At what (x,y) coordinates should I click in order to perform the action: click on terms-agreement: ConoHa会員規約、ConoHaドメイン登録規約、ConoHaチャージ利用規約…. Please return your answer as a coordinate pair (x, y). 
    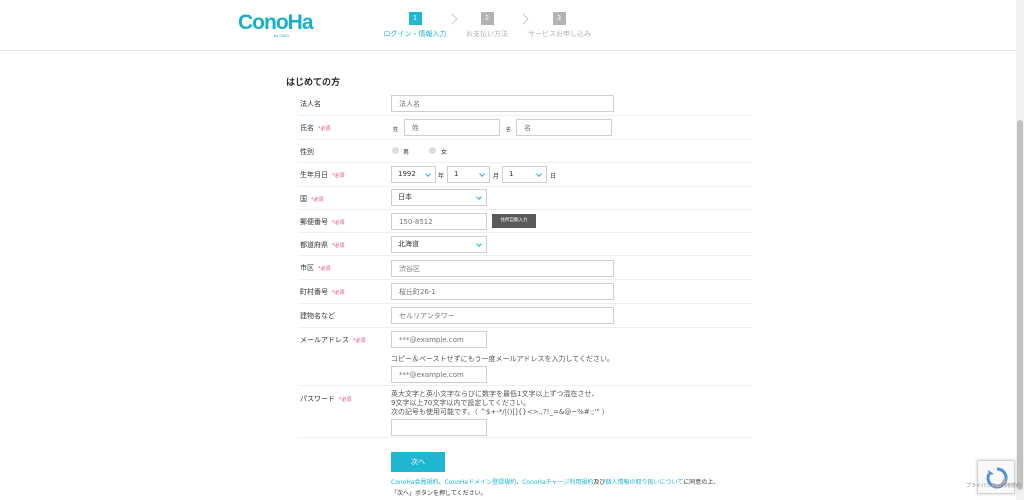
    Looking at the image, I should click on (555, 488).